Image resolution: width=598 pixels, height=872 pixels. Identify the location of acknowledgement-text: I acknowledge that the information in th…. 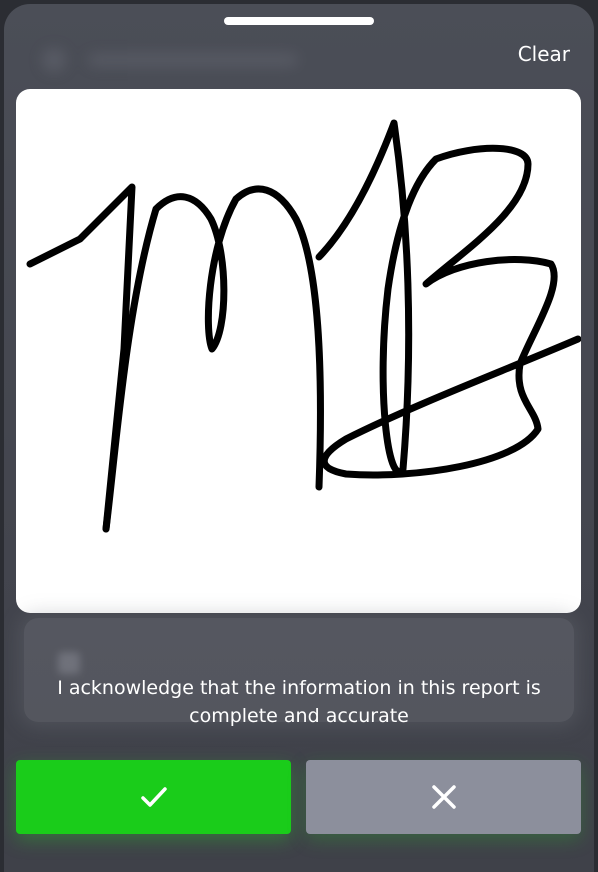
(299, 702).